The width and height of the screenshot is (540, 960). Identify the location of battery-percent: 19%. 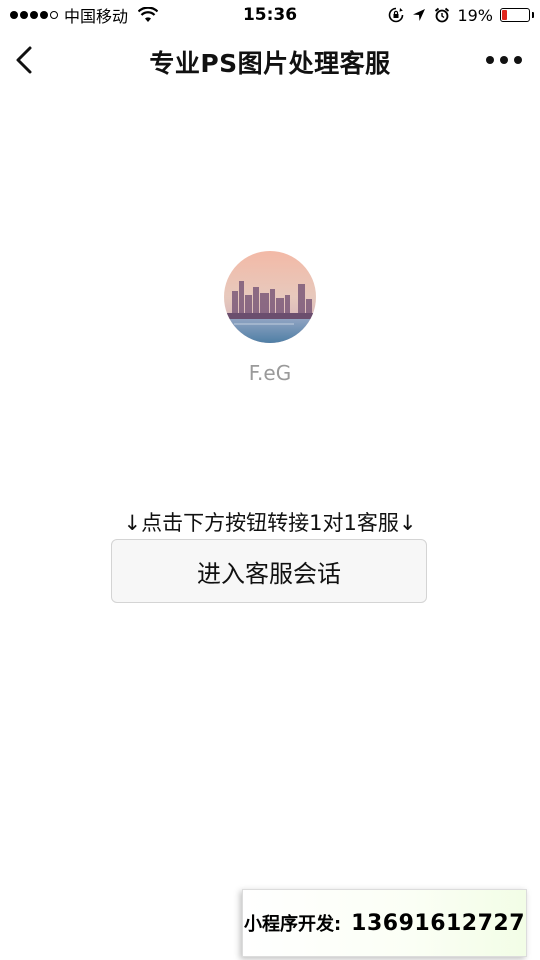
(475, 15).